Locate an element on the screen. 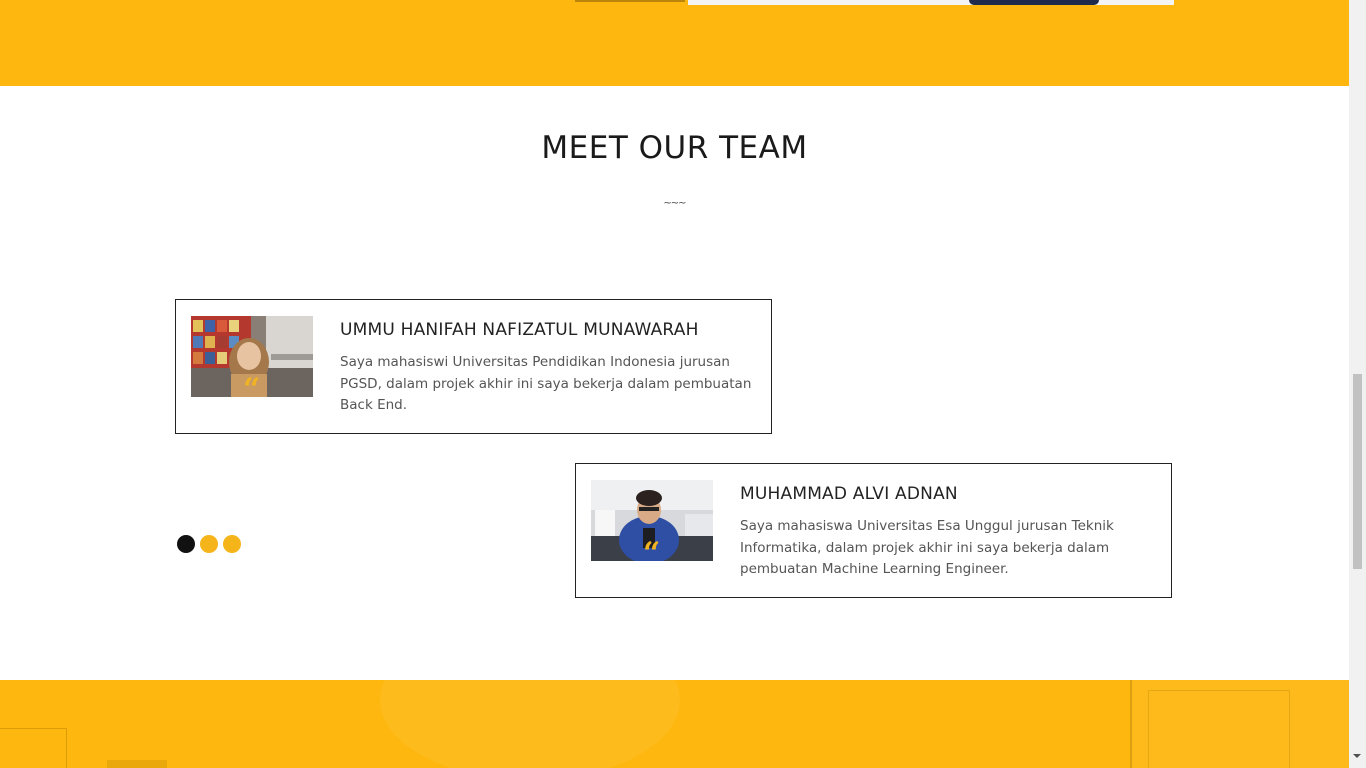 The image size is (1366, 768). scrollbar-thumb is located at coordinates (1357, 471).